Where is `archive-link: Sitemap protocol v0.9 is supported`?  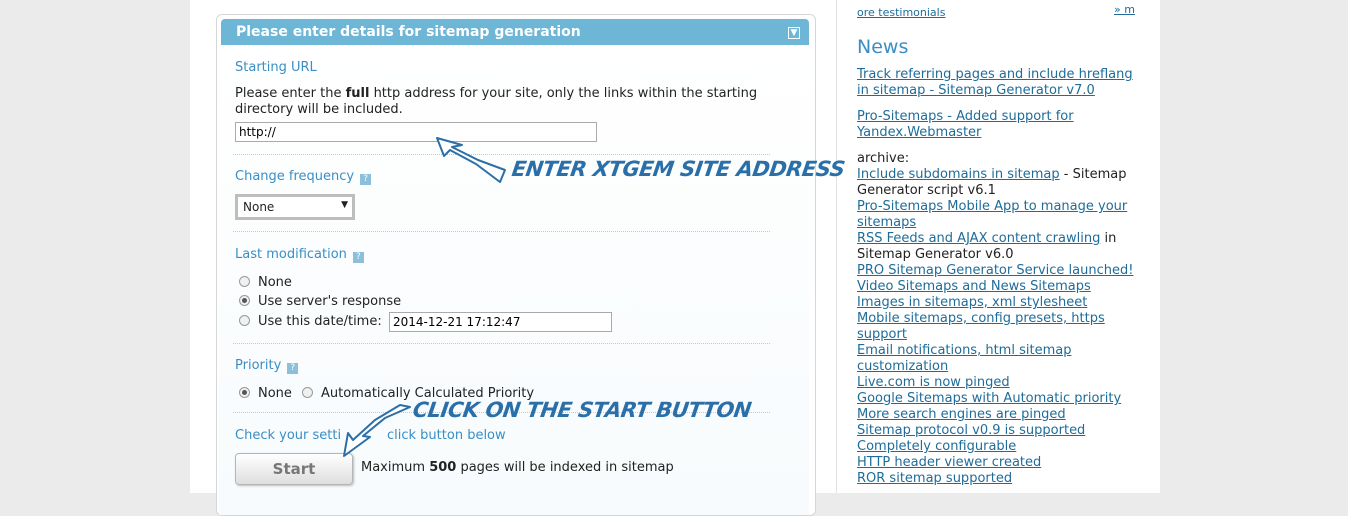
archive-link: Sitemap protocol v0.9 is supported is located at coordinates (971, 430).